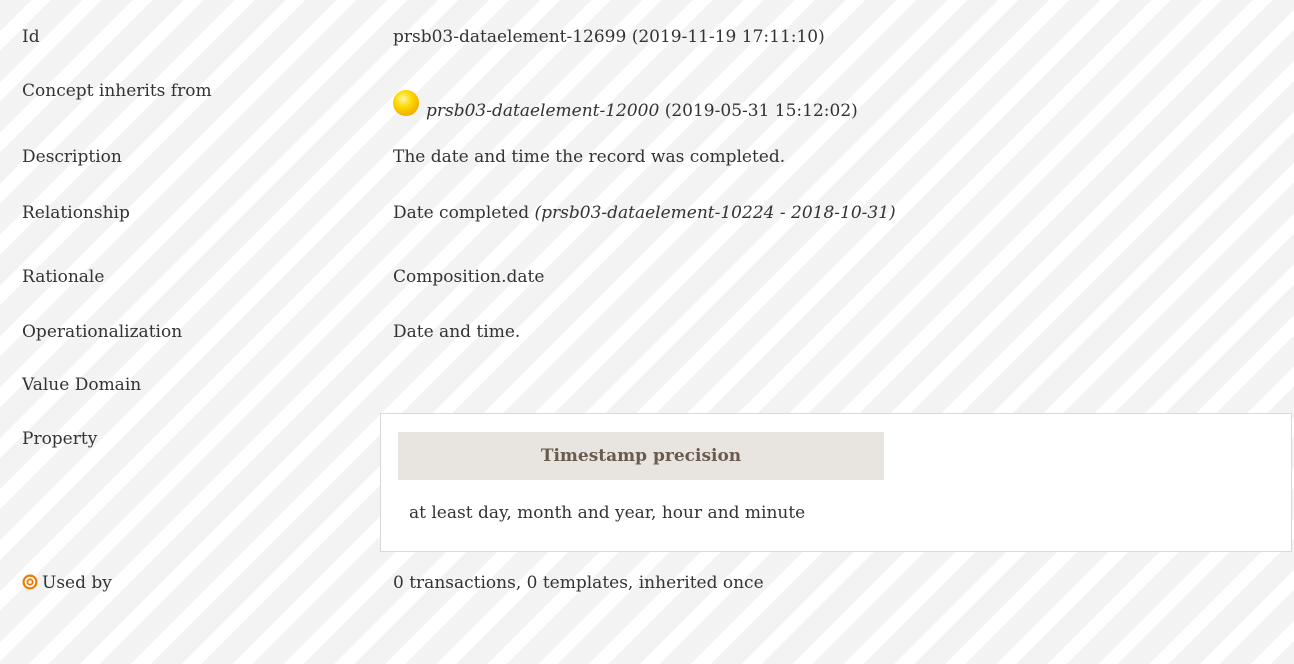  What do you see at coordinates (30, 582) in the screenshot?
I see `target-icon` at bounding box center [30, 582].